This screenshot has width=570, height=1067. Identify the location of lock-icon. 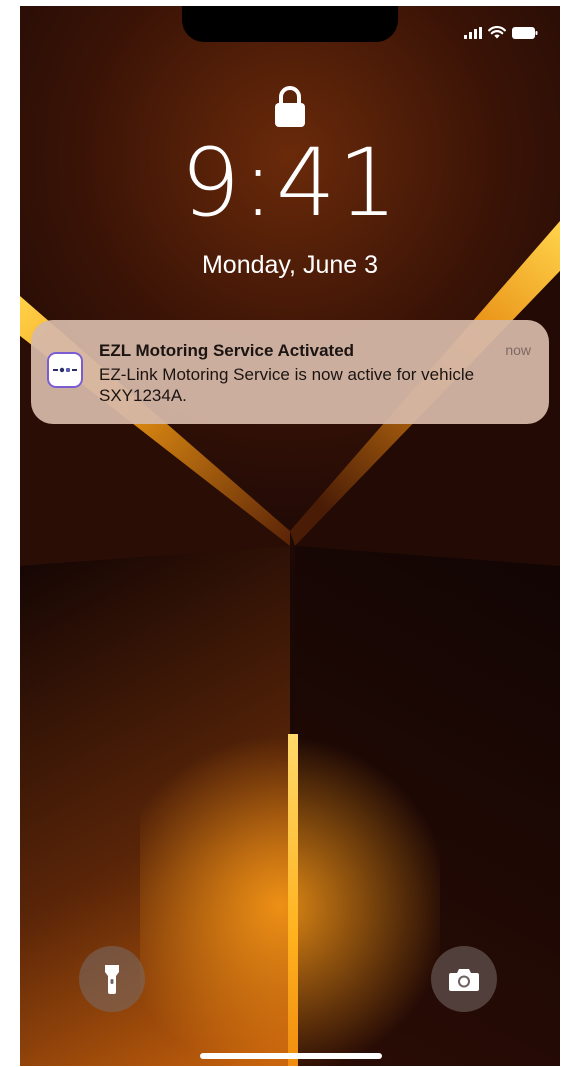
(290, 106).